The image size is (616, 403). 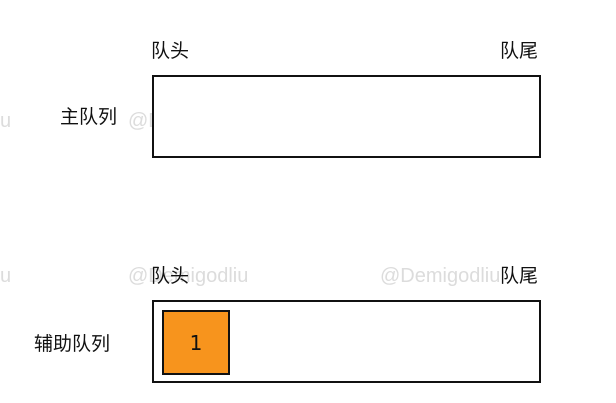 I want to click on aux-queue-box: 1, so click(x=346, y=341).